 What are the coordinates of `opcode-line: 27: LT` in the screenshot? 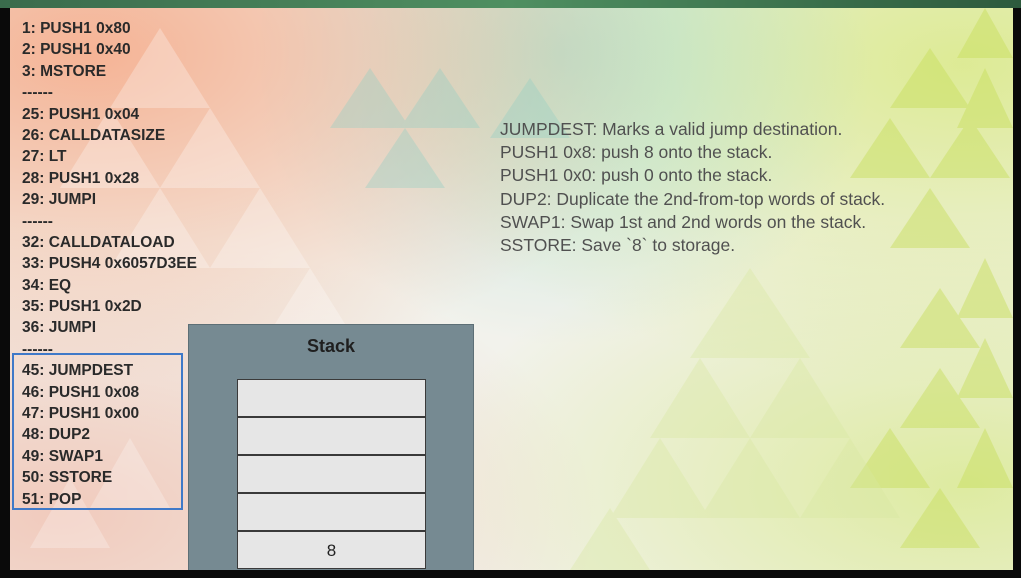 It's located at (44, 157).